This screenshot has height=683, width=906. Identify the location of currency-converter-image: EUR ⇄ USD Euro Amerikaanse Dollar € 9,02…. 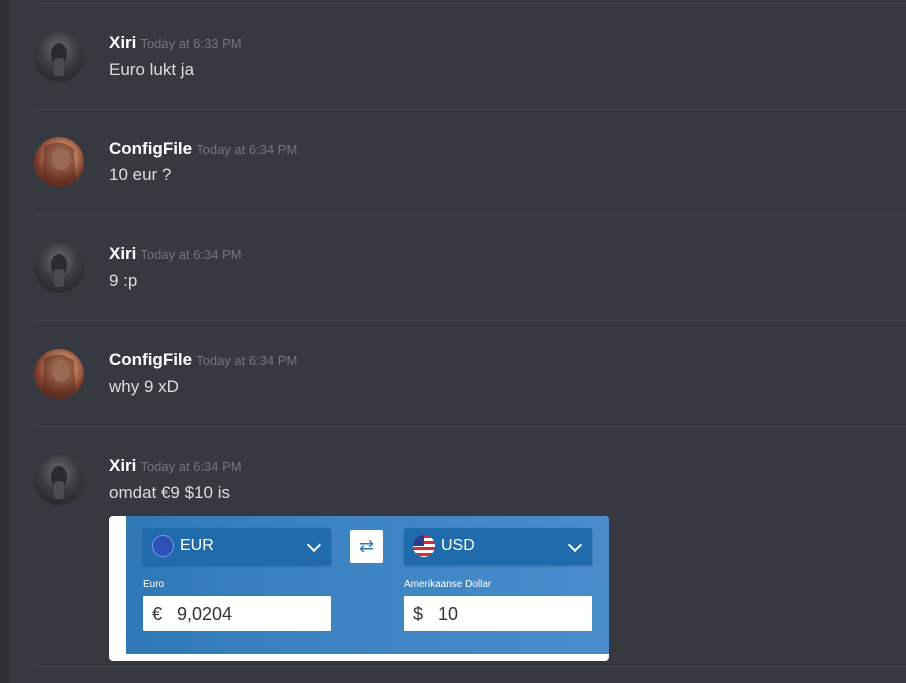
(359, 588).